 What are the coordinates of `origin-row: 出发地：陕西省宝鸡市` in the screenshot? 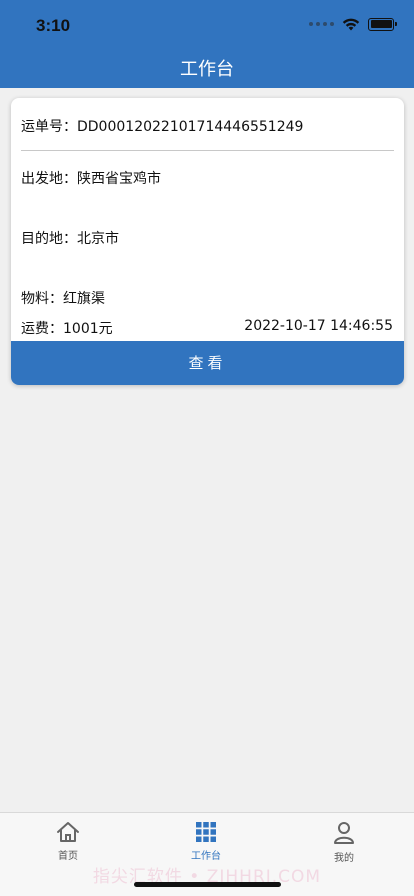 It's located at (91, 178).